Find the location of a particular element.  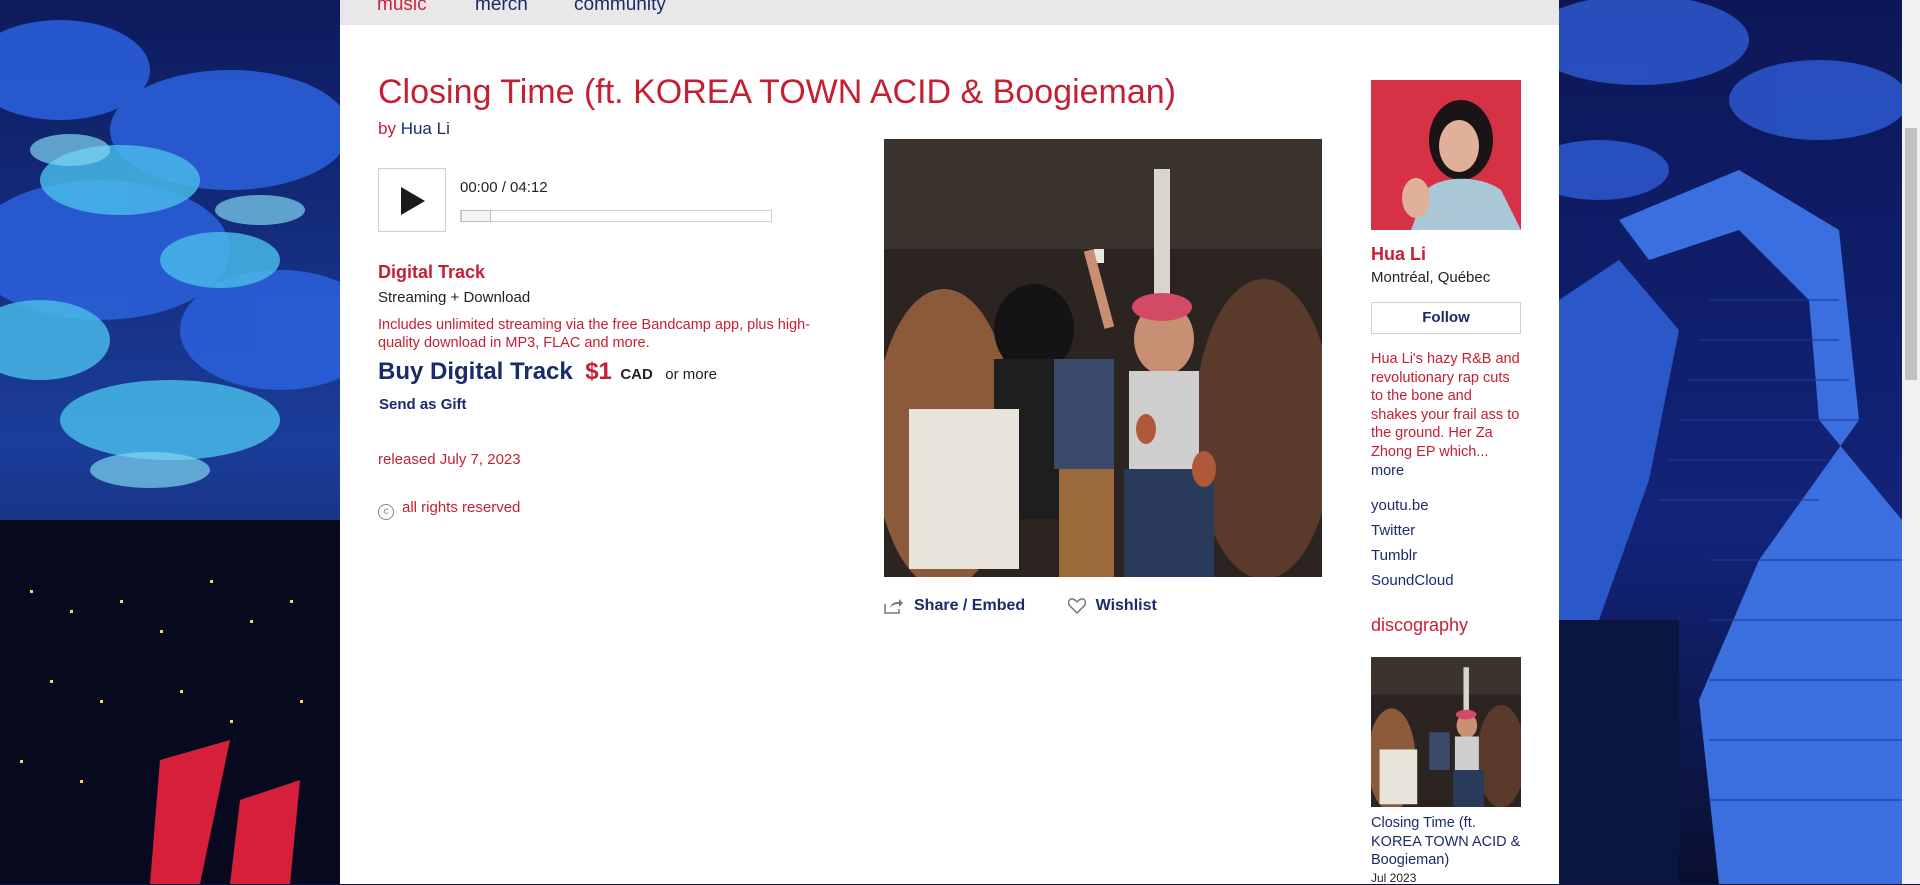

rights-notice: c all rights reserved is located at coordinates (449, 509).